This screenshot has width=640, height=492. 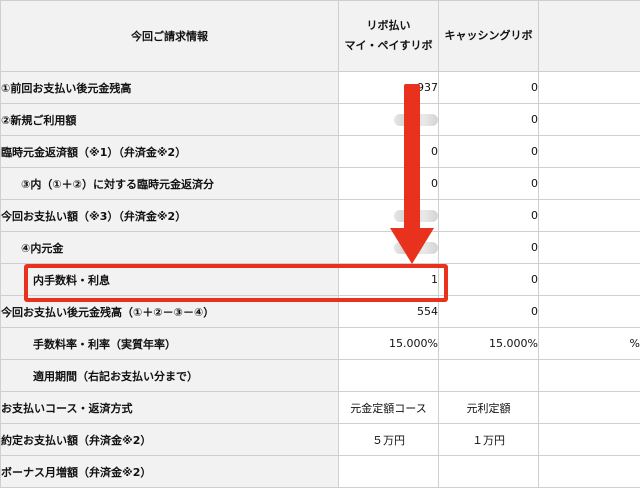 I want to click on header-extra-column, so click(x=589, y=36).